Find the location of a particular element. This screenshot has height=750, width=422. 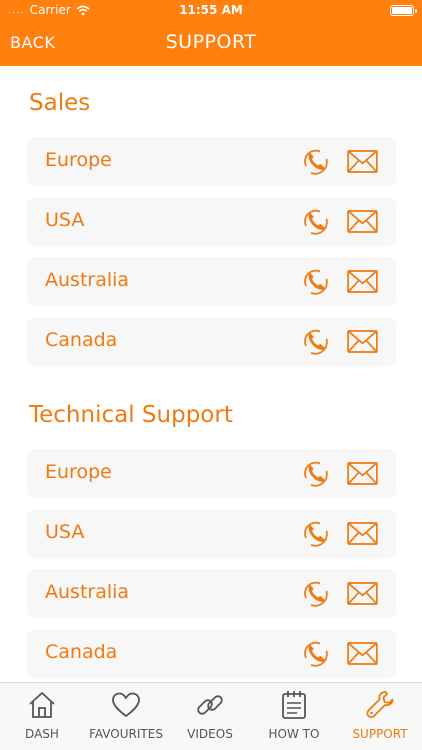

tab-label: SUPPORT is located at coordinates (380, 734).